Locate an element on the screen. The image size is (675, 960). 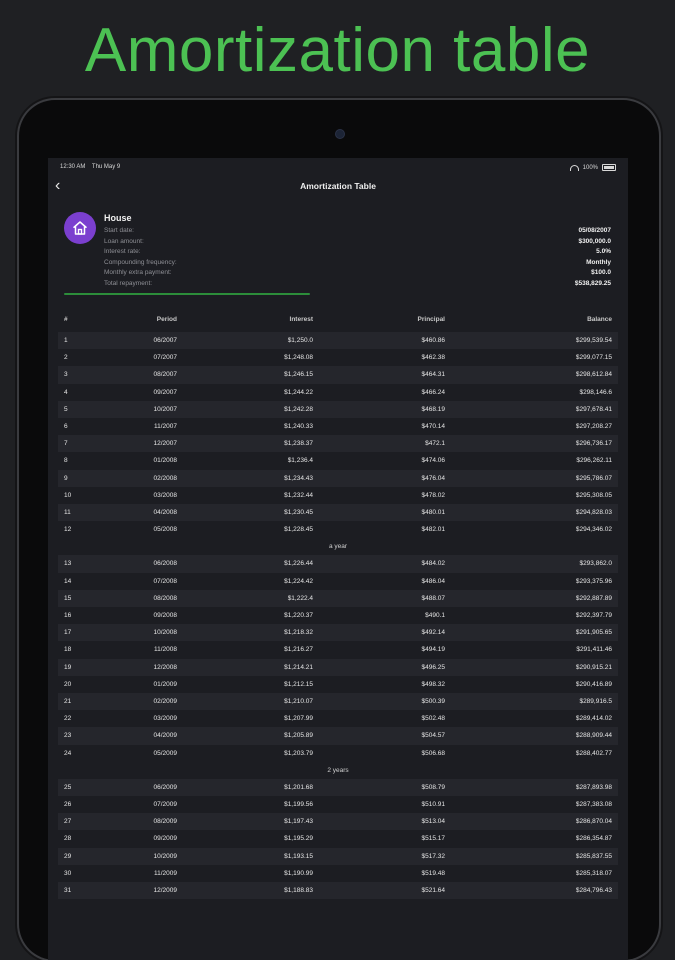
row-balance: $298,612.84 is located at coordinates (593, 375).